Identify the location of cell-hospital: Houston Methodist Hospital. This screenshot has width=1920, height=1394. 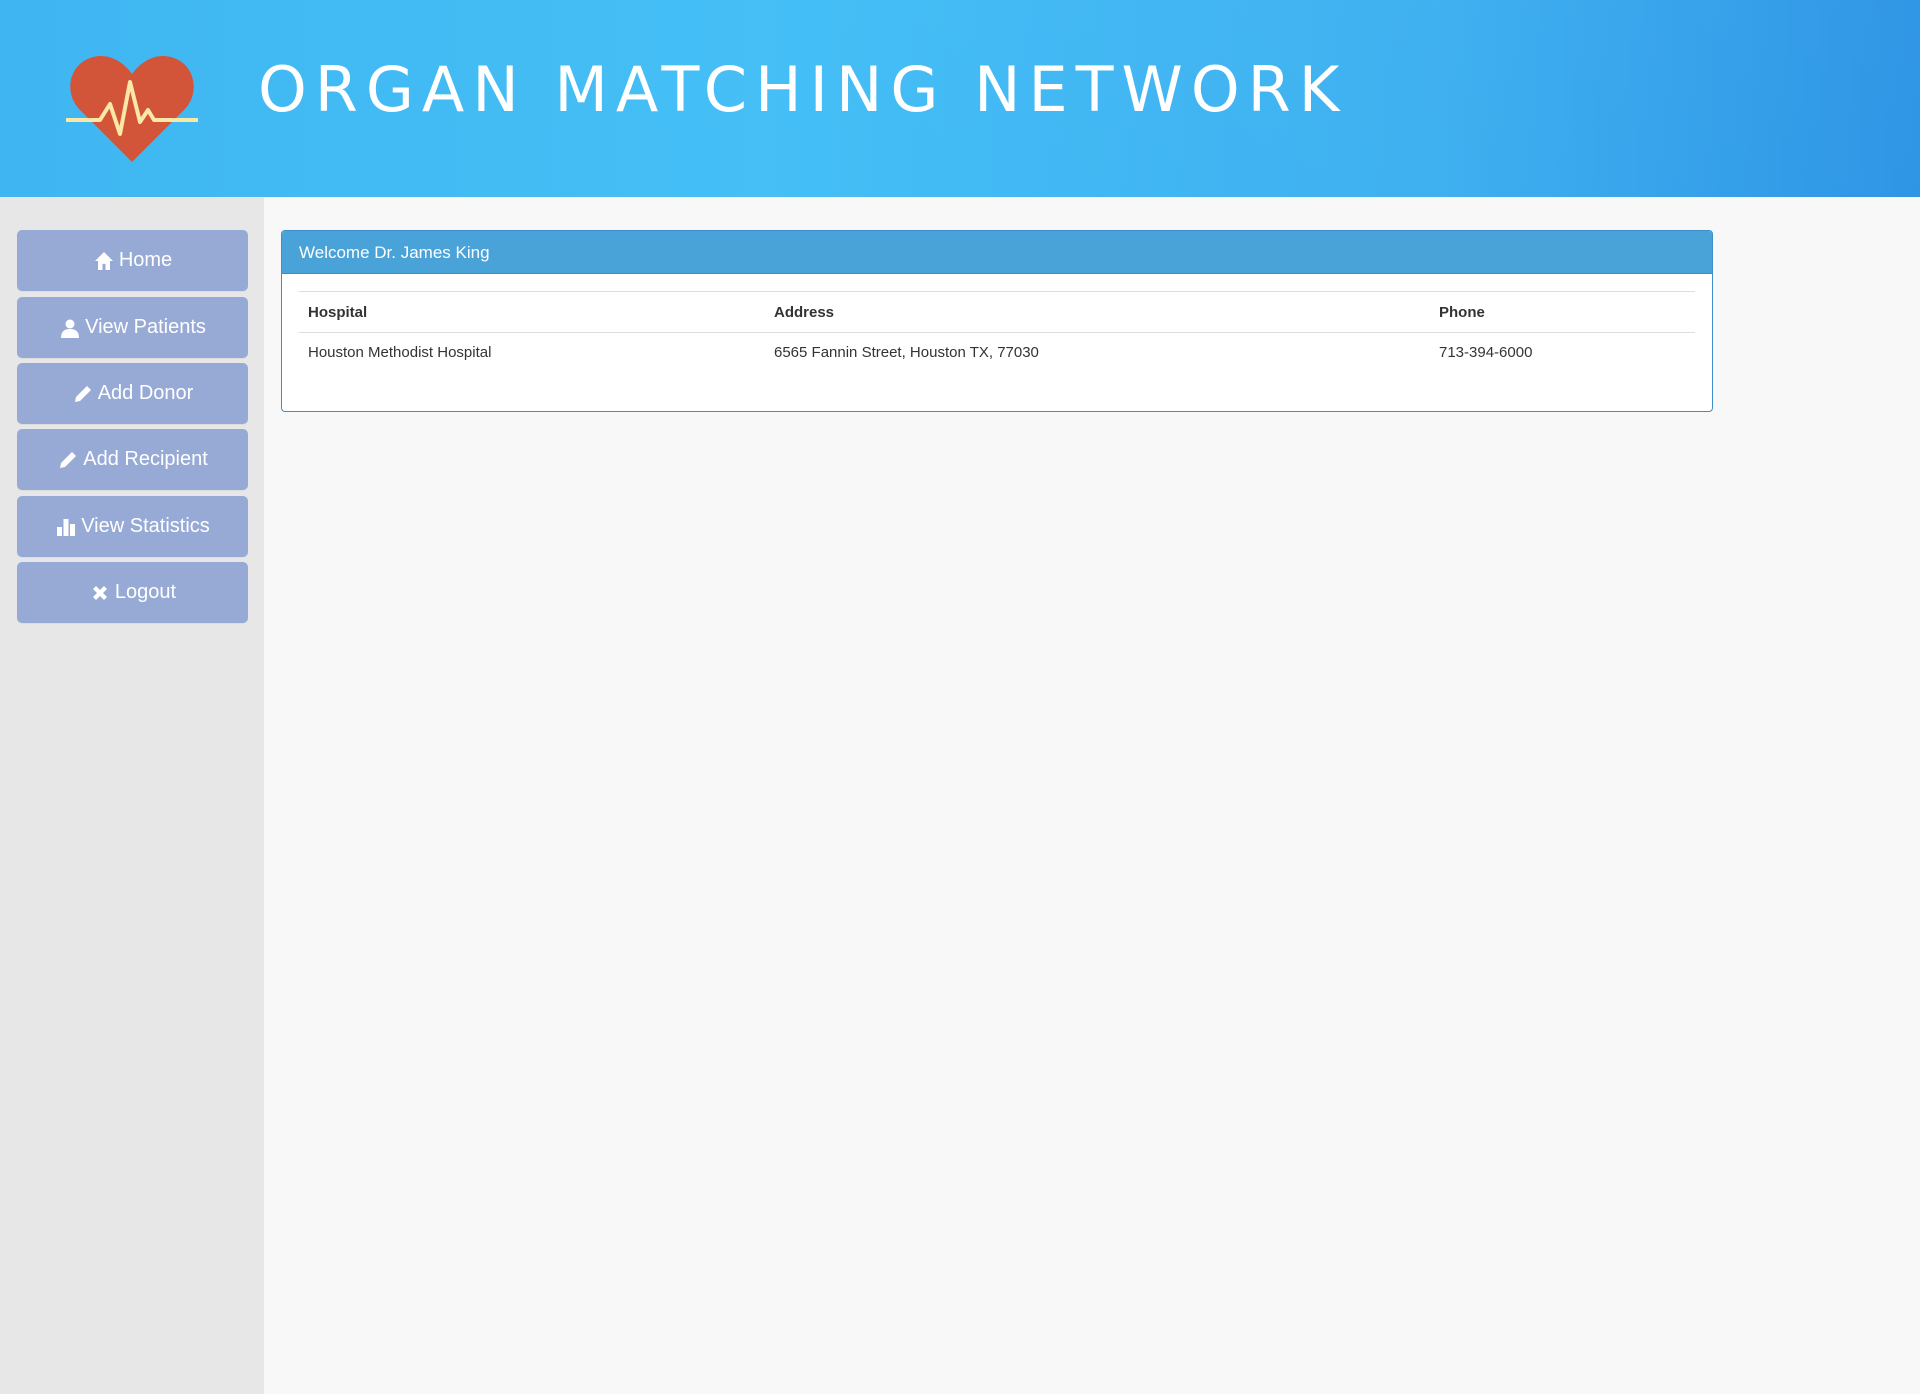
(400, 353).